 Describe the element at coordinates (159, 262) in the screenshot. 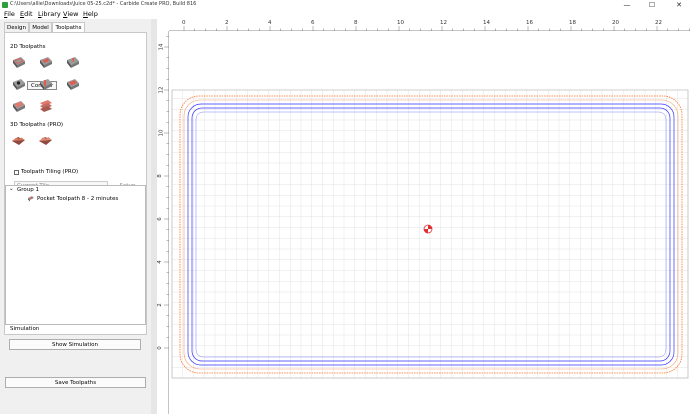

I see `y-tick-4: 4` at that location.